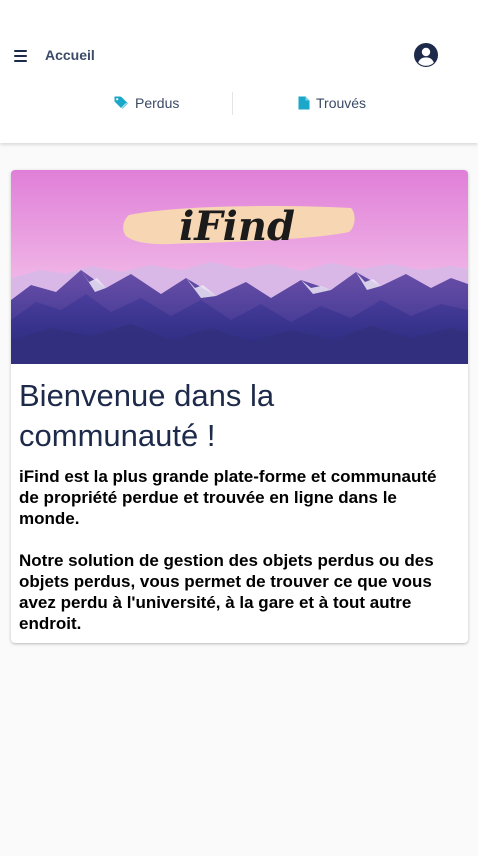 This screenshot has width=478, height=856. Describe the element at coordinates (304, 103) in the screenshot. I see `file-icon` at that location.